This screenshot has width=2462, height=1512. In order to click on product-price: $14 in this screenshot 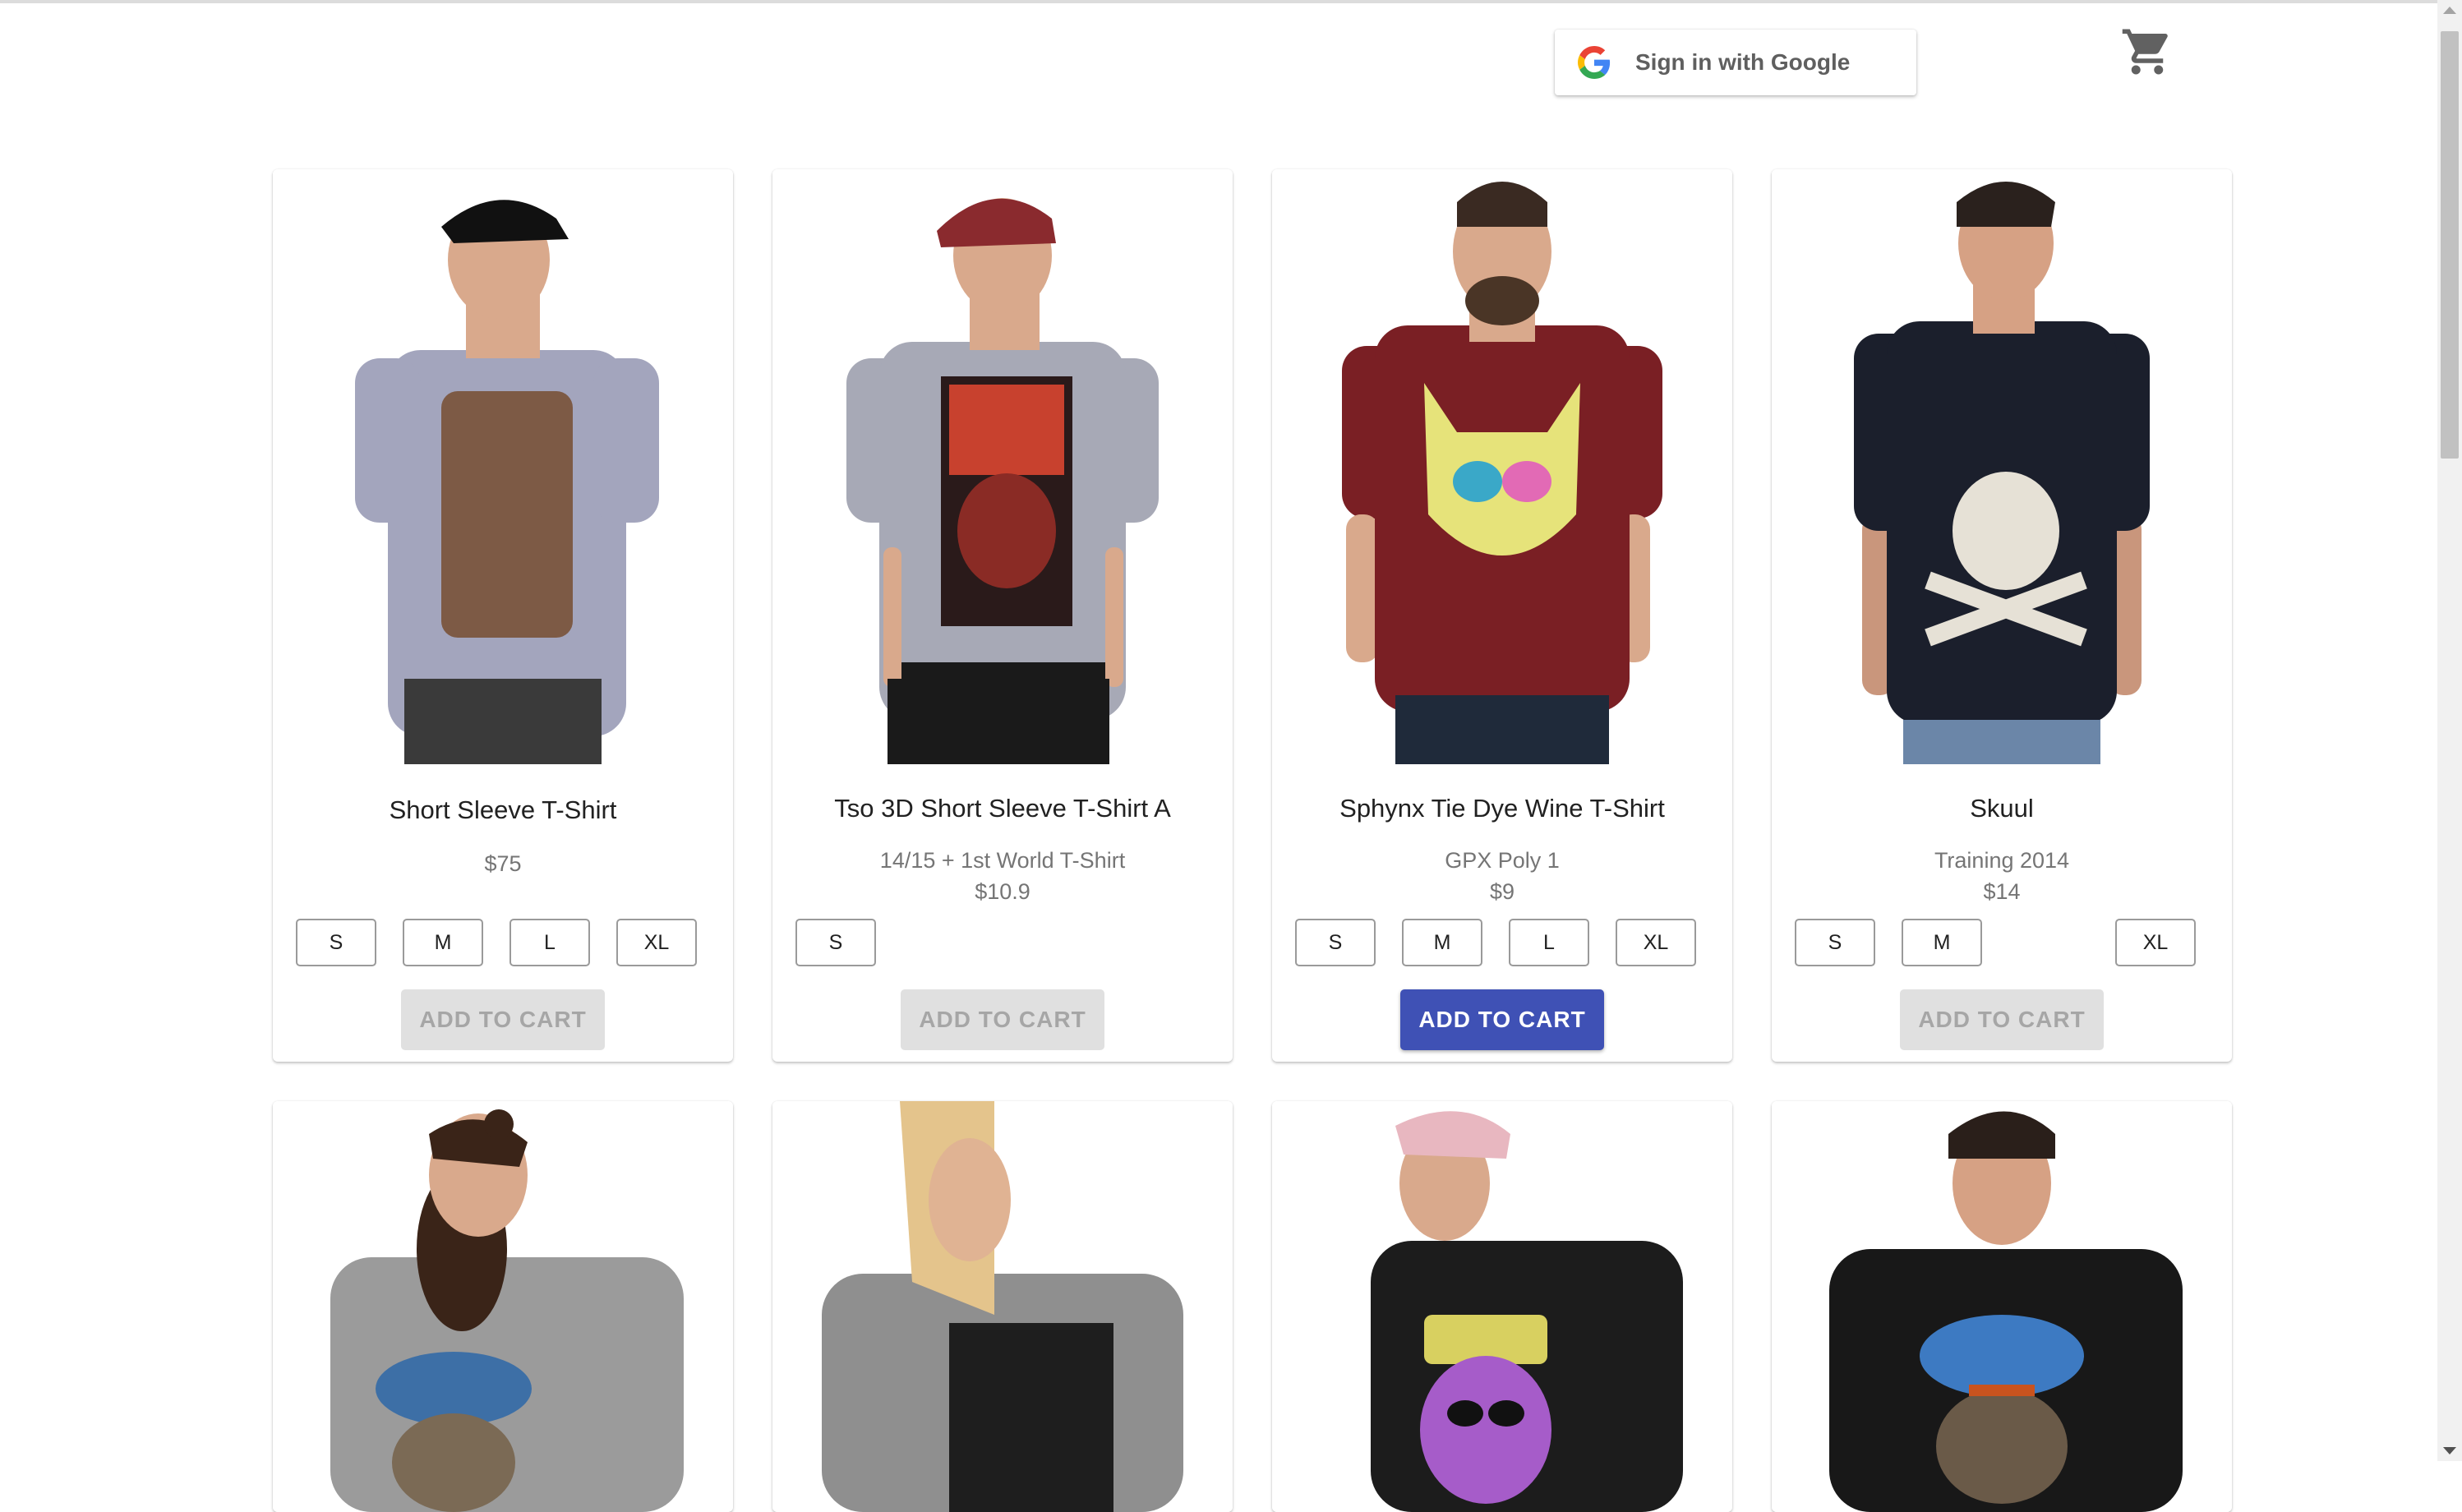, I will do `click(2002, 891)`.